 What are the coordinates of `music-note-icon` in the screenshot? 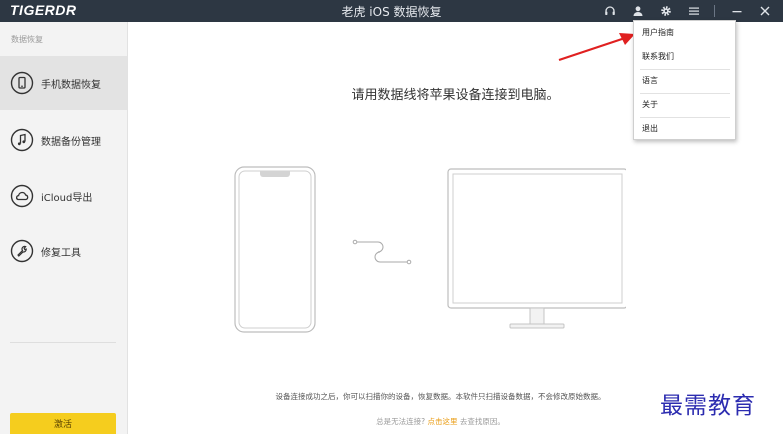 It's located at (22, 140).